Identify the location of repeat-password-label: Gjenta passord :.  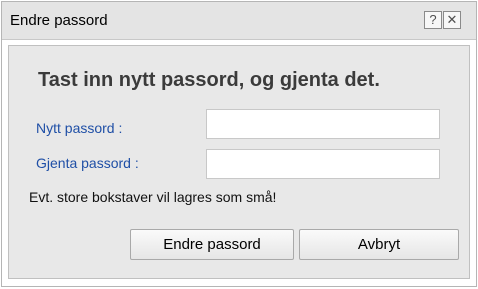
(87, 163).